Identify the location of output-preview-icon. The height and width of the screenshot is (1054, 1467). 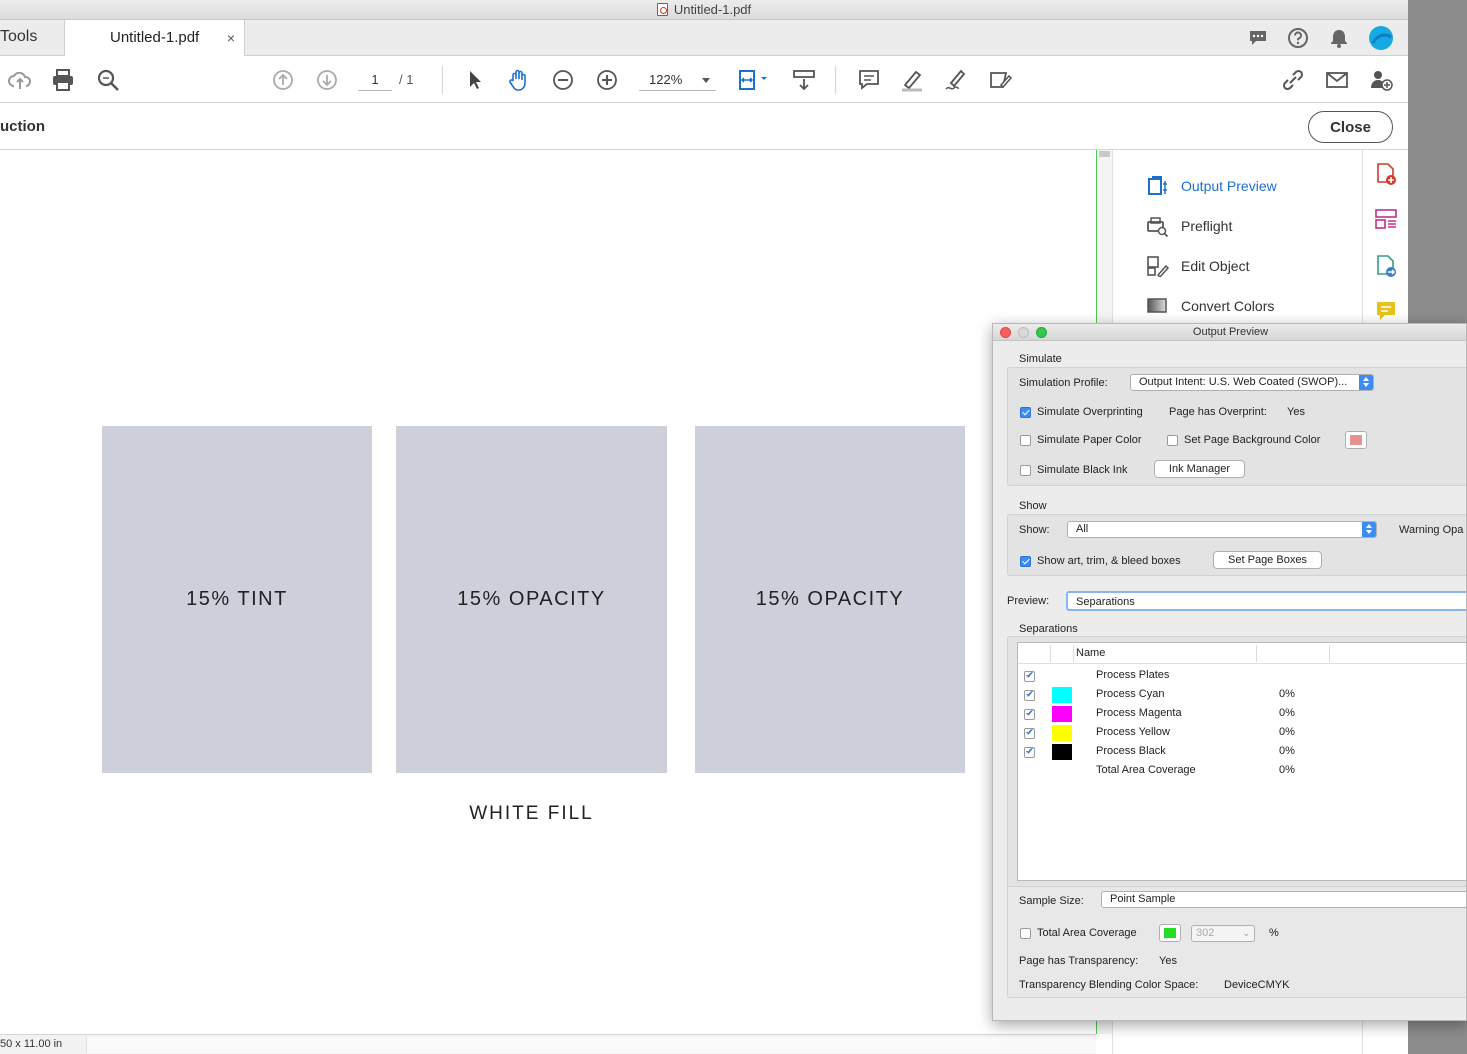
(1157, 185).